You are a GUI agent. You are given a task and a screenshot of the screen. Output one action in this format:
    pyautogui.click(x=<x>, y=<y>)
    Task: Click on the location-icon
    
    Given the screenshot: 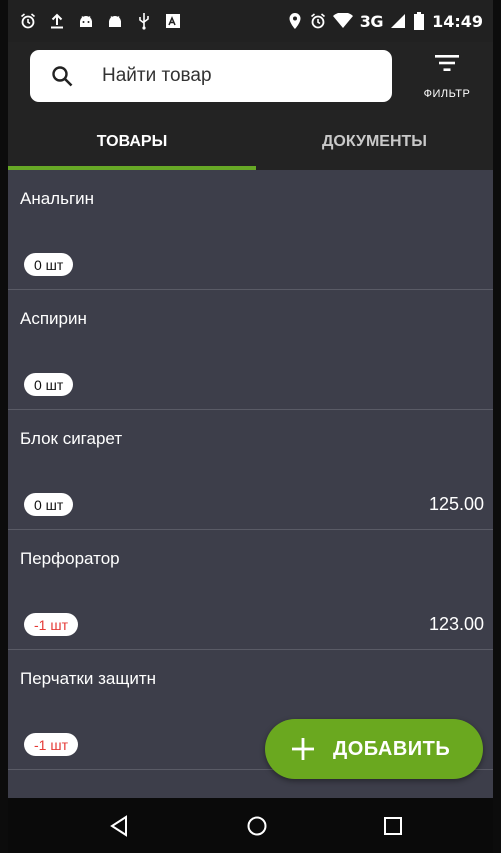 What is the action you would take?
    pyautogui.click(x=295, y=21)
    